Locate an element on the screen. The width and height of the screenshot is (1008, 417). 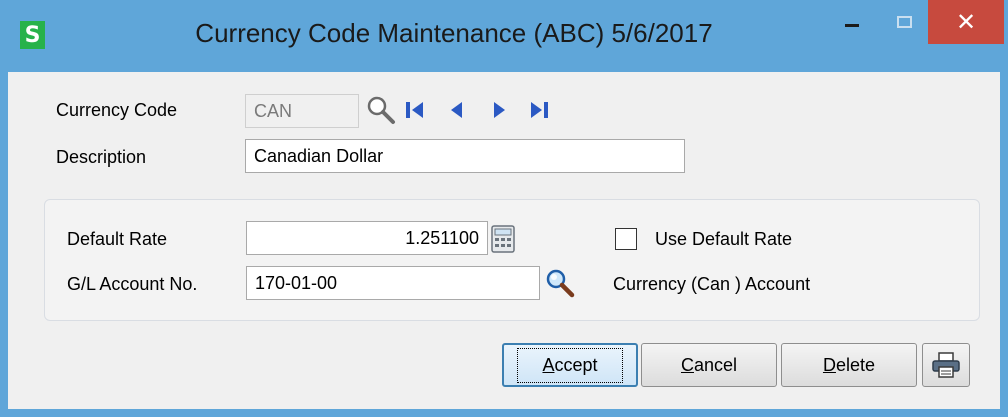
currency-code-label: Currency Code is located at coordinates (117, 110).